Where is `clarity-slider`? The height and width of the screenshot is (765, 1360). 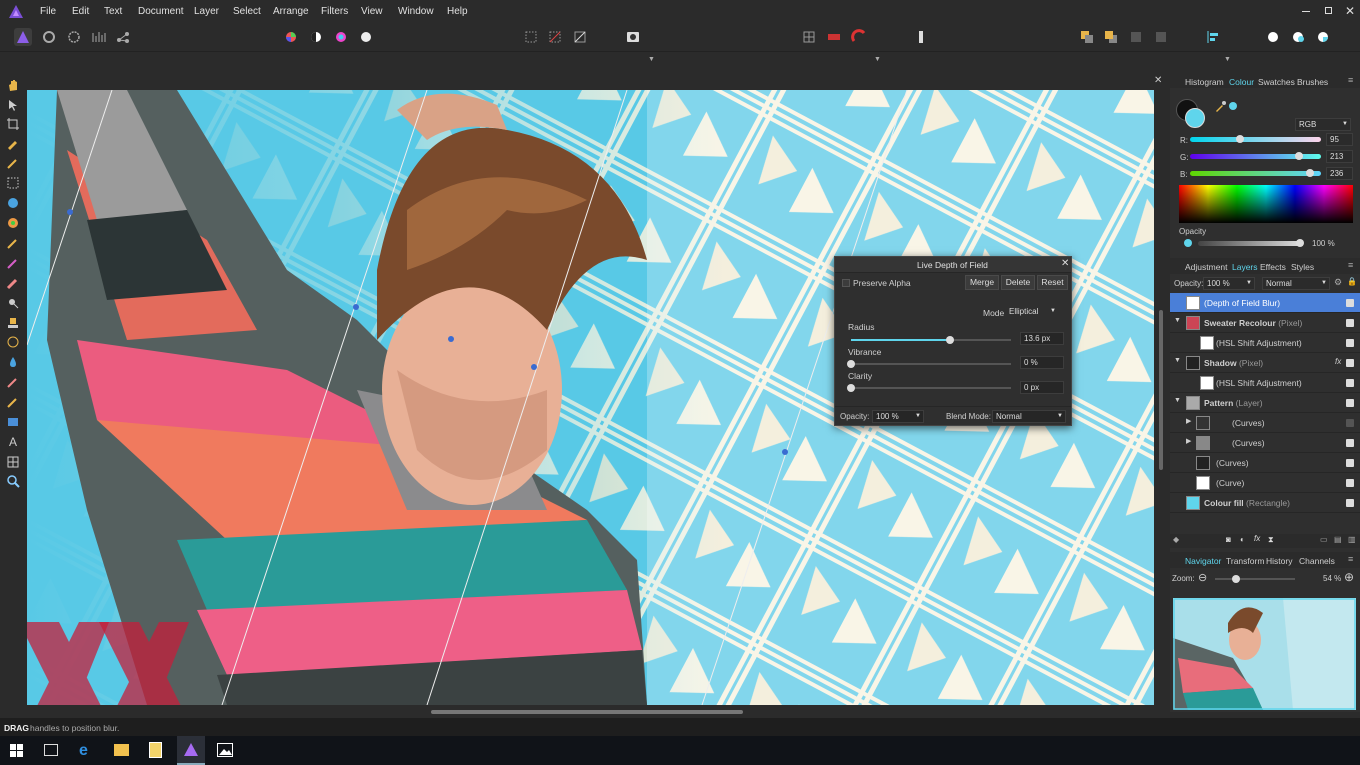
clarity-slider is located at coordinates (929, 388).